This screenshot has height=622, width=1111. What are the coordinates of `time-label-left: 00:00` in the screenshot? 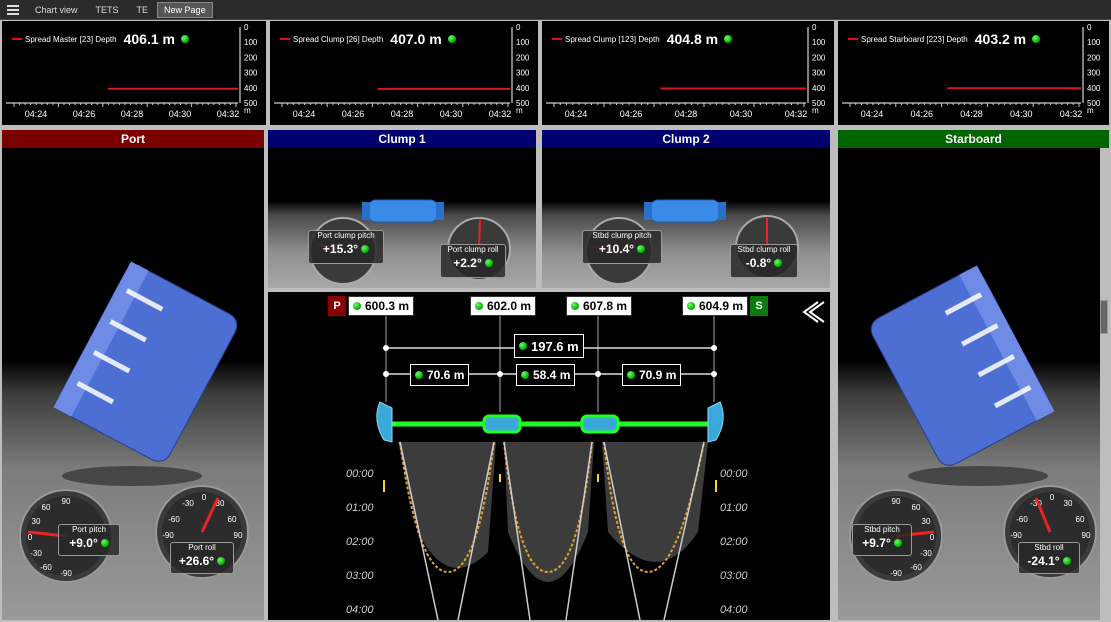 It's located at (360, 474).